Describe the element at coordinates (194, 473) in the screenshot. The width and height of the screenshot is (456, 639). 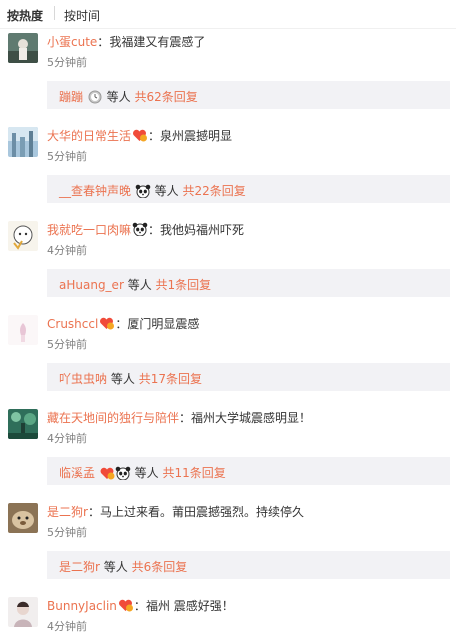
I see `reply-count-link: 共11条回复` at that location.